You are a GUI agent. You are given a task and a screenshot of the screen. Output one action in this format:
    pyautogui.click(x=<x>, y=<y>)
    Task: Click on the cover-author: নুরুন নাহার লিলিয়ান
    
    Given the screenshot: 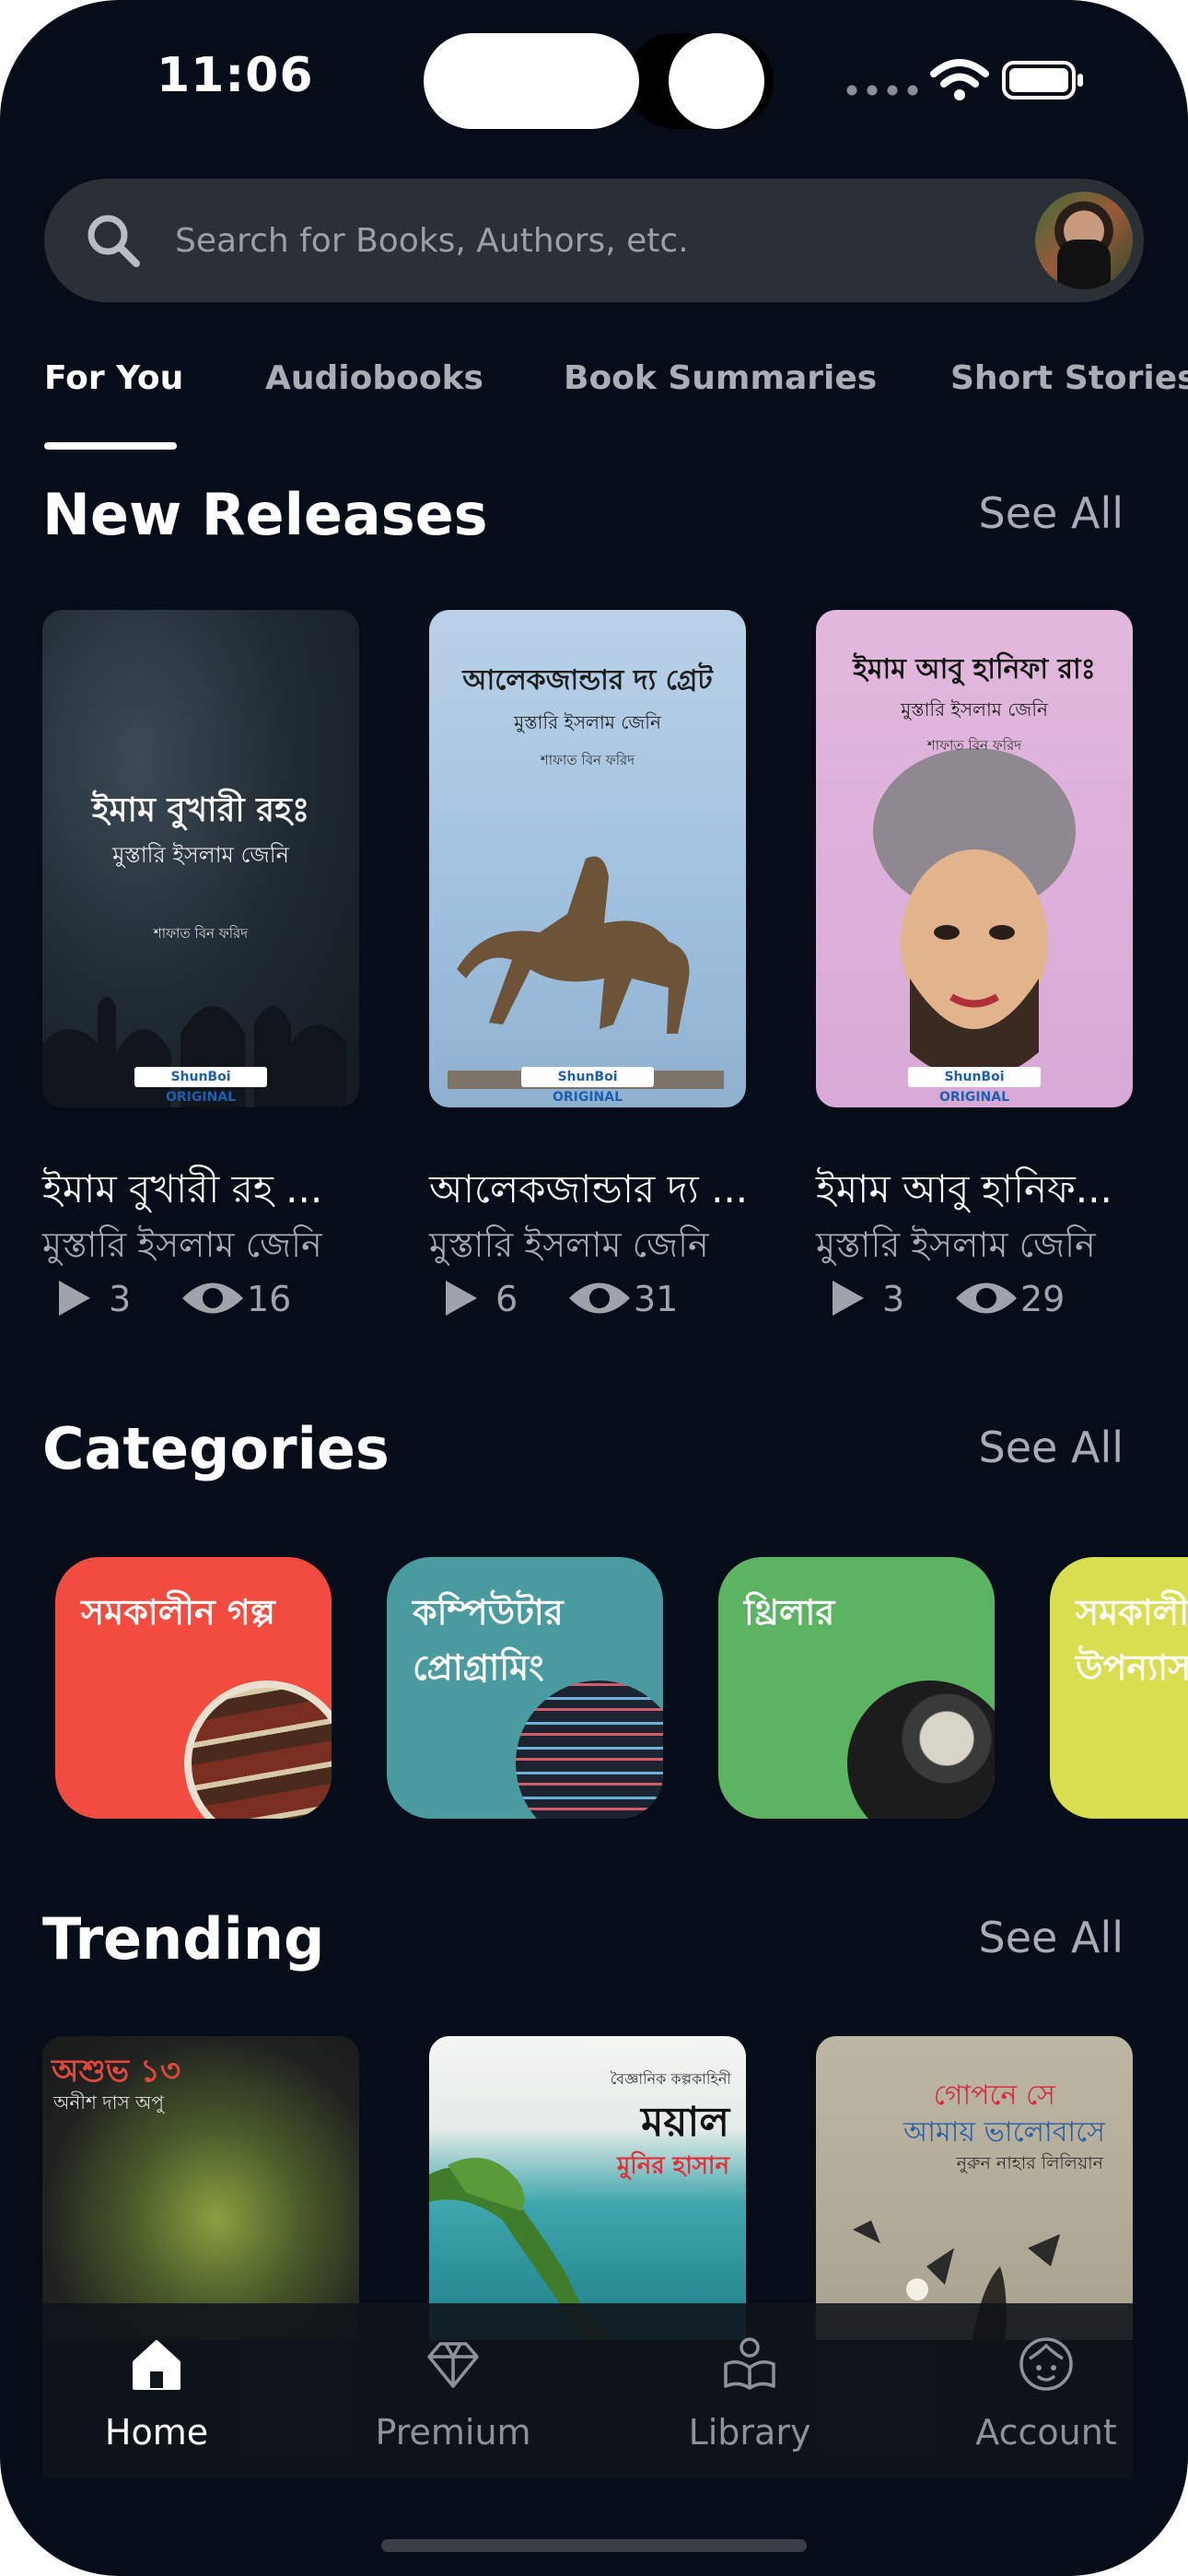 What is the action you would take?
    pyautogui.click(x=1029, y=2163)
    